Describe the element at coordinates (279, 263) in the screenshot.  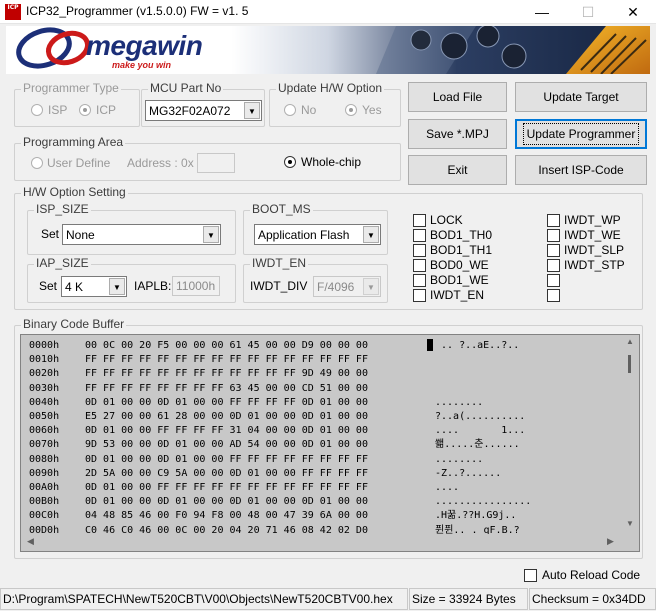
I see `iwdt-en-group-label: IWDT_EN` at that location.